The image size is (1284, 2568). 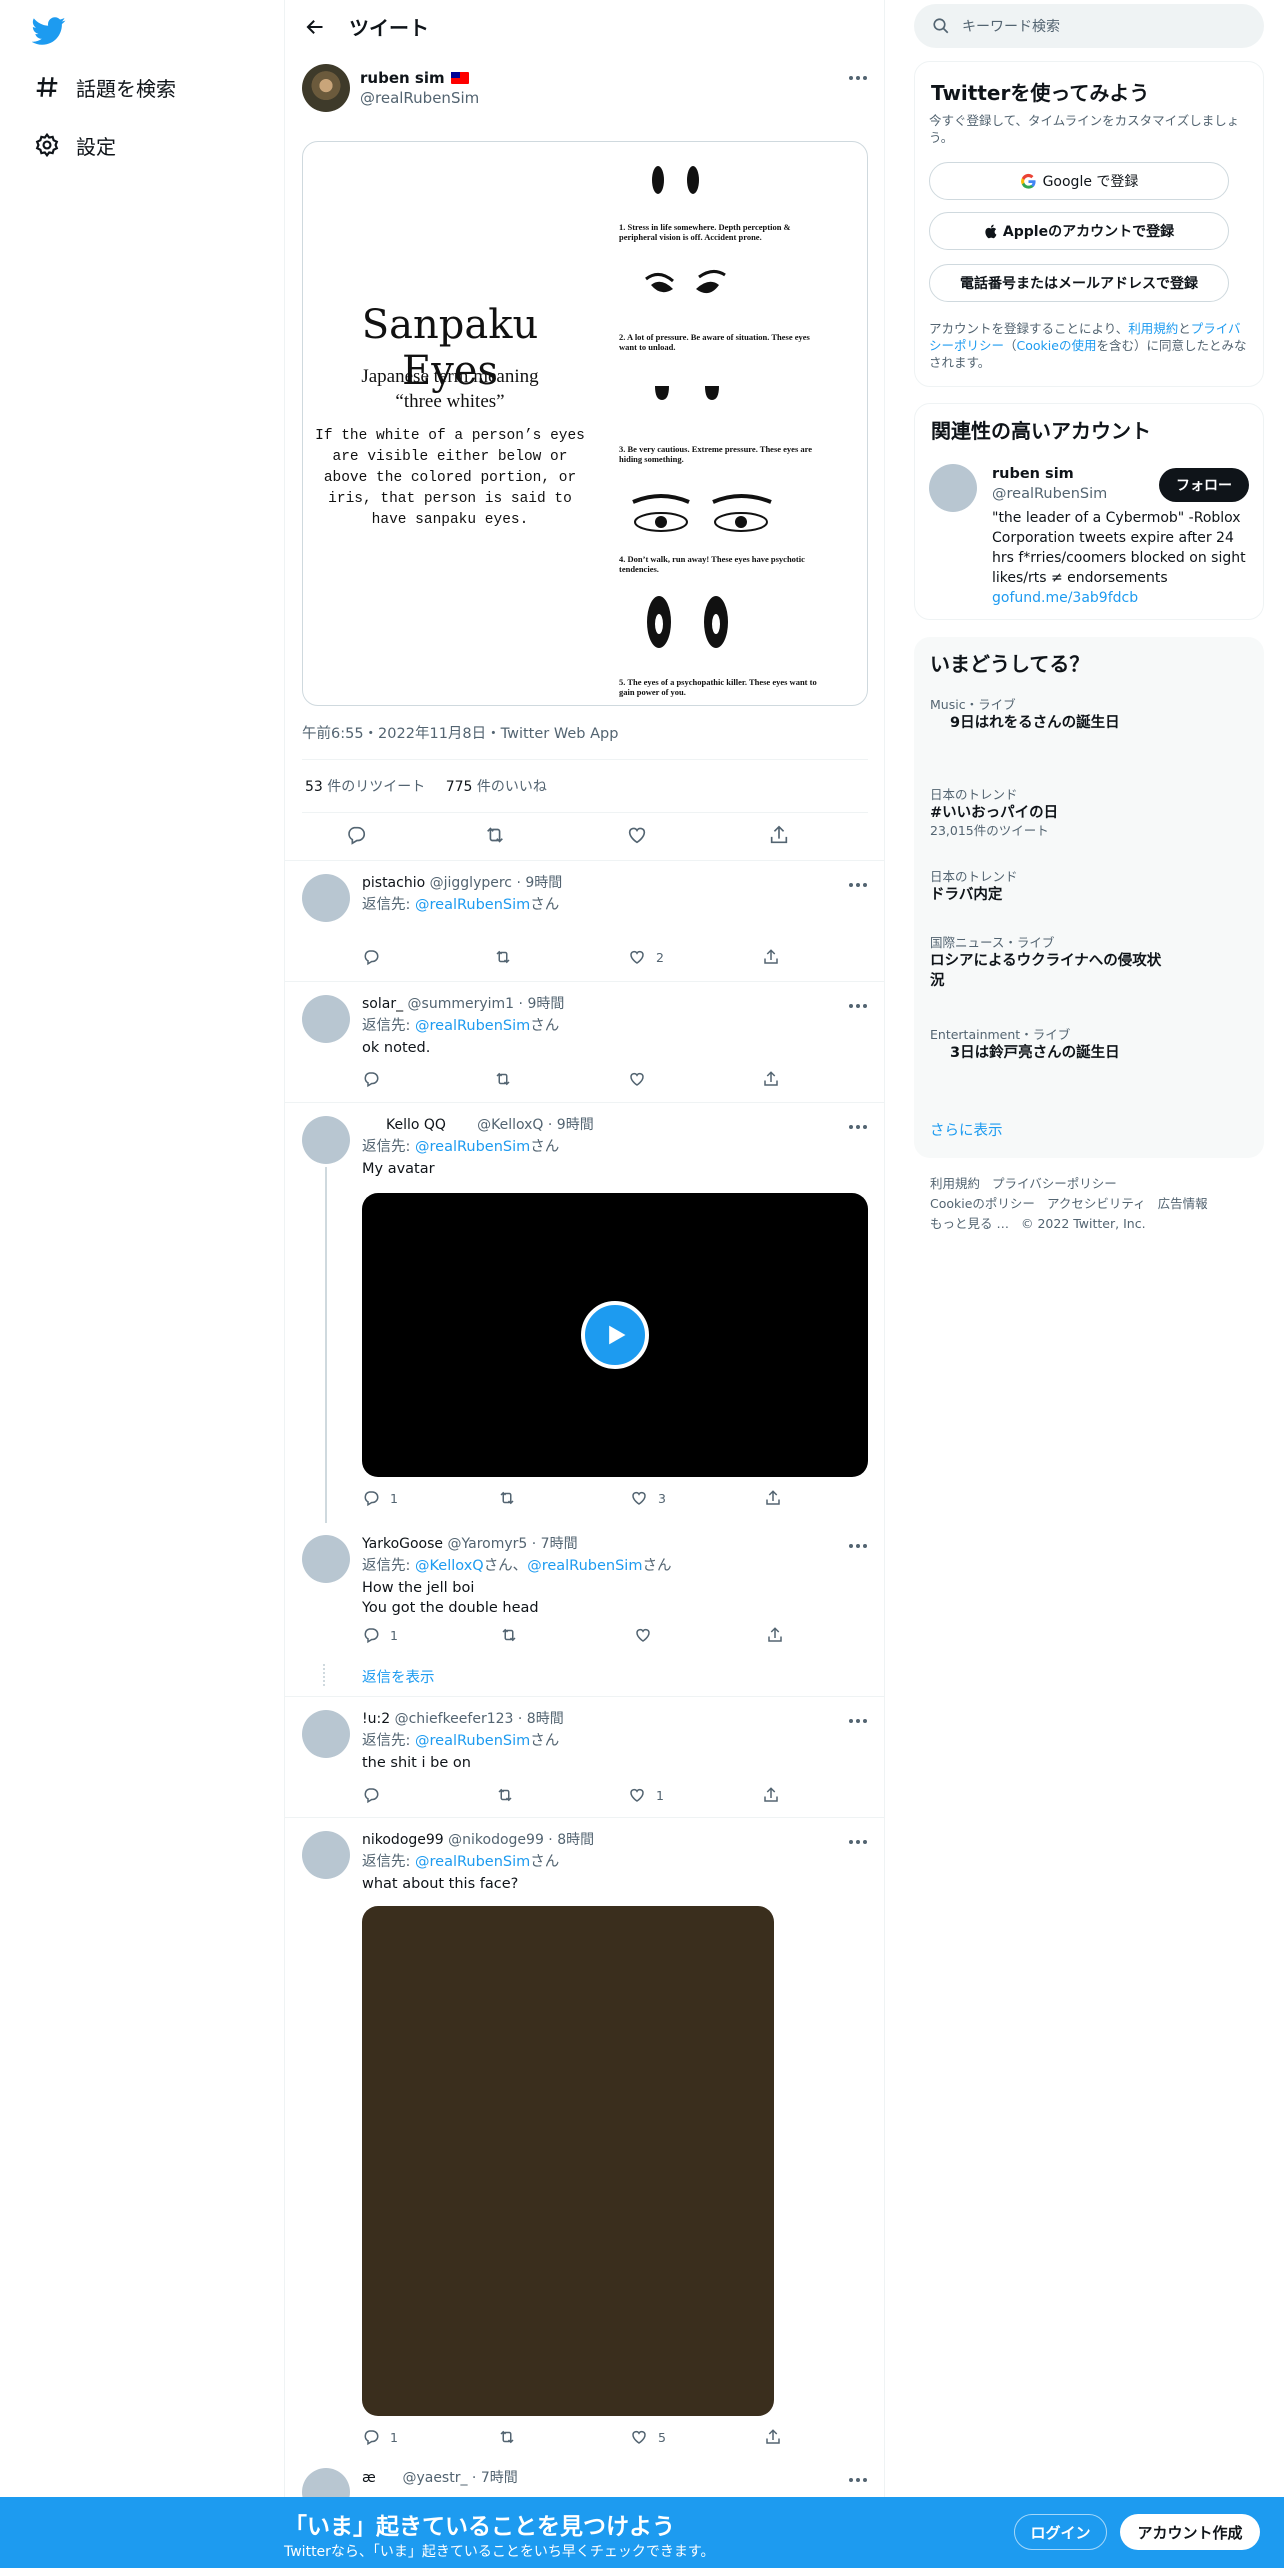 I want to click on tweet-author: ruben sim @realRubenSim, so click(x=390, y=88).